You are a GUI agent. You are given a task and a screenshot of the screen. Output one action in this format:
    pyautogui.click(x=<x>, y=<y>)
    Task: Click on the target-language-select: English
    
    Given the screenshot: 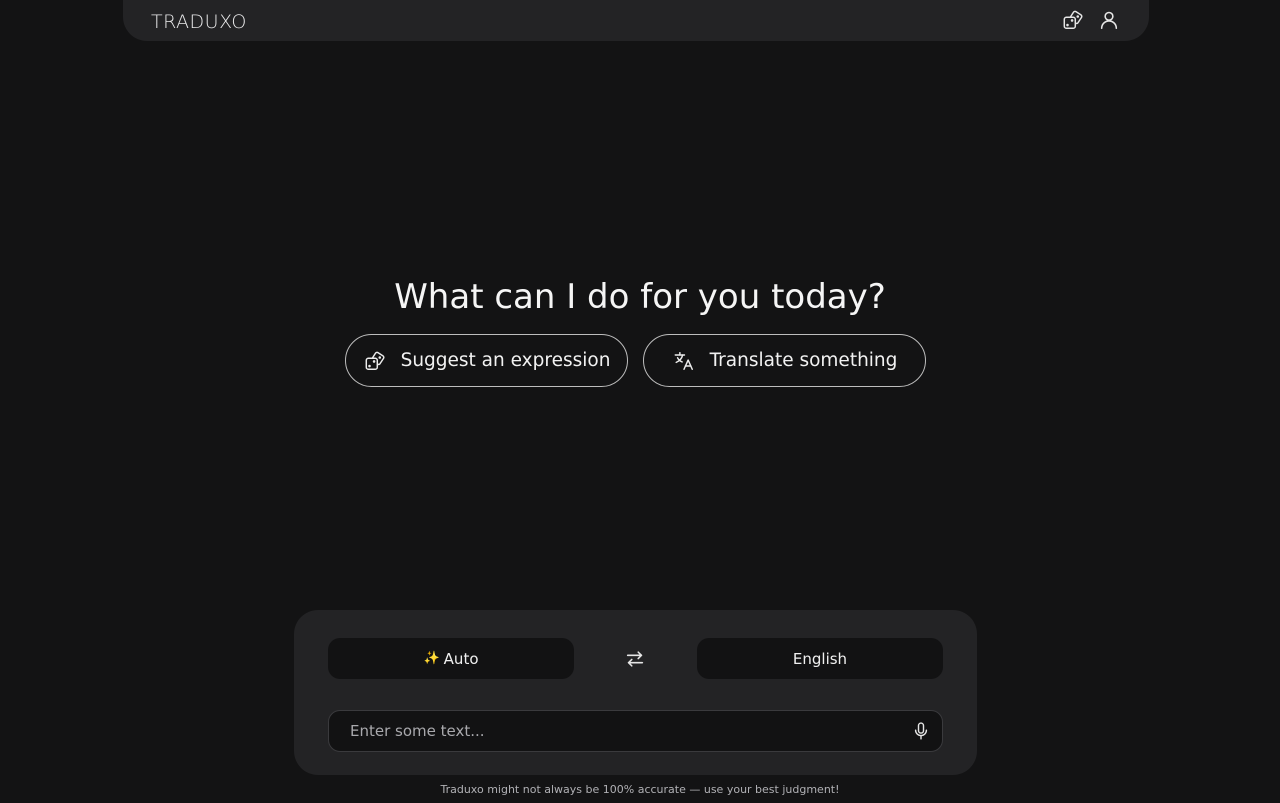 What is the action you would take?
    pyautogui.click(x=820, y=658)
    